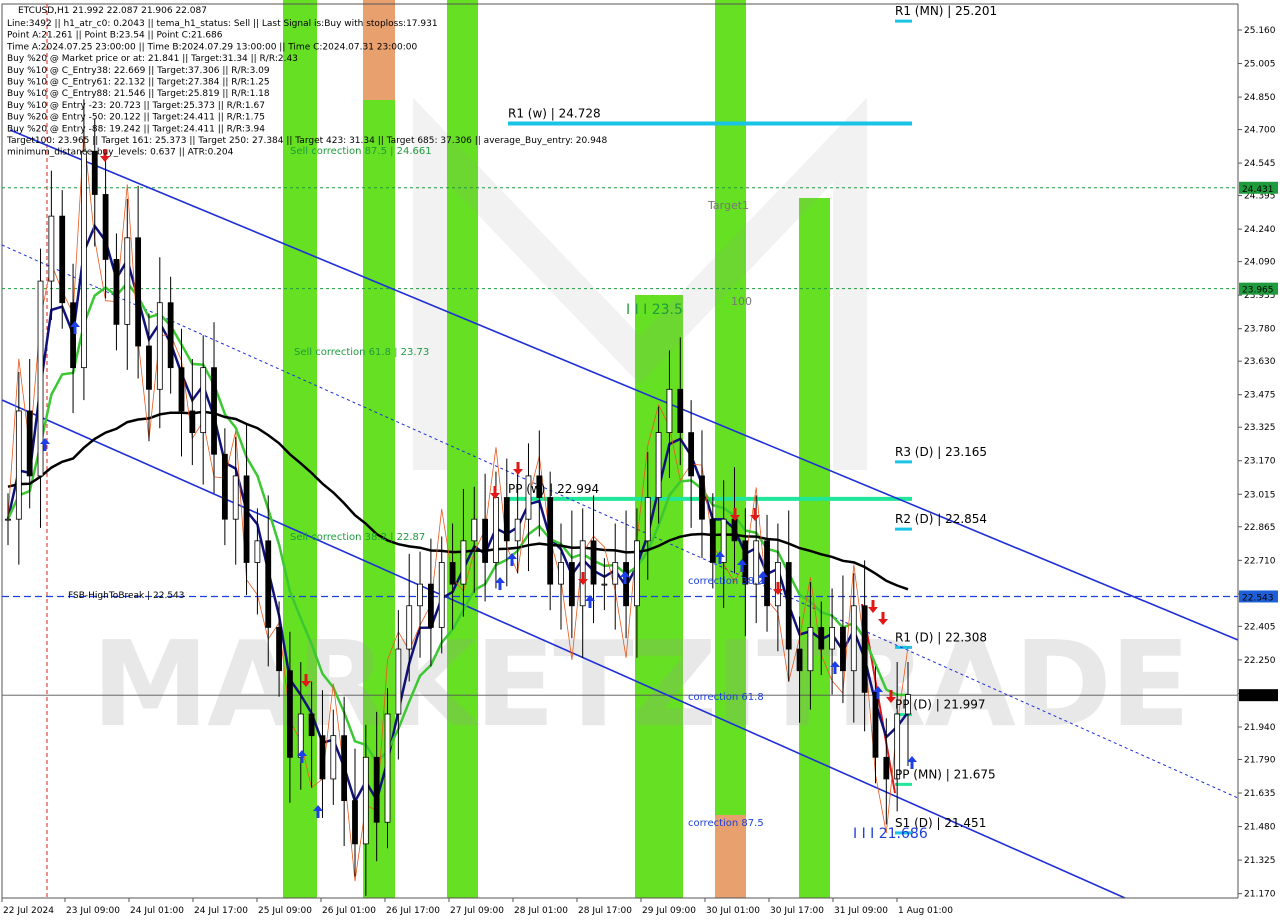 This screenshot has width=1280, height=924. Describe the element at coordinates (946, 11) in the screenshot. I see `pivot-label-0: R1 (MN) | 25.201` at that location.